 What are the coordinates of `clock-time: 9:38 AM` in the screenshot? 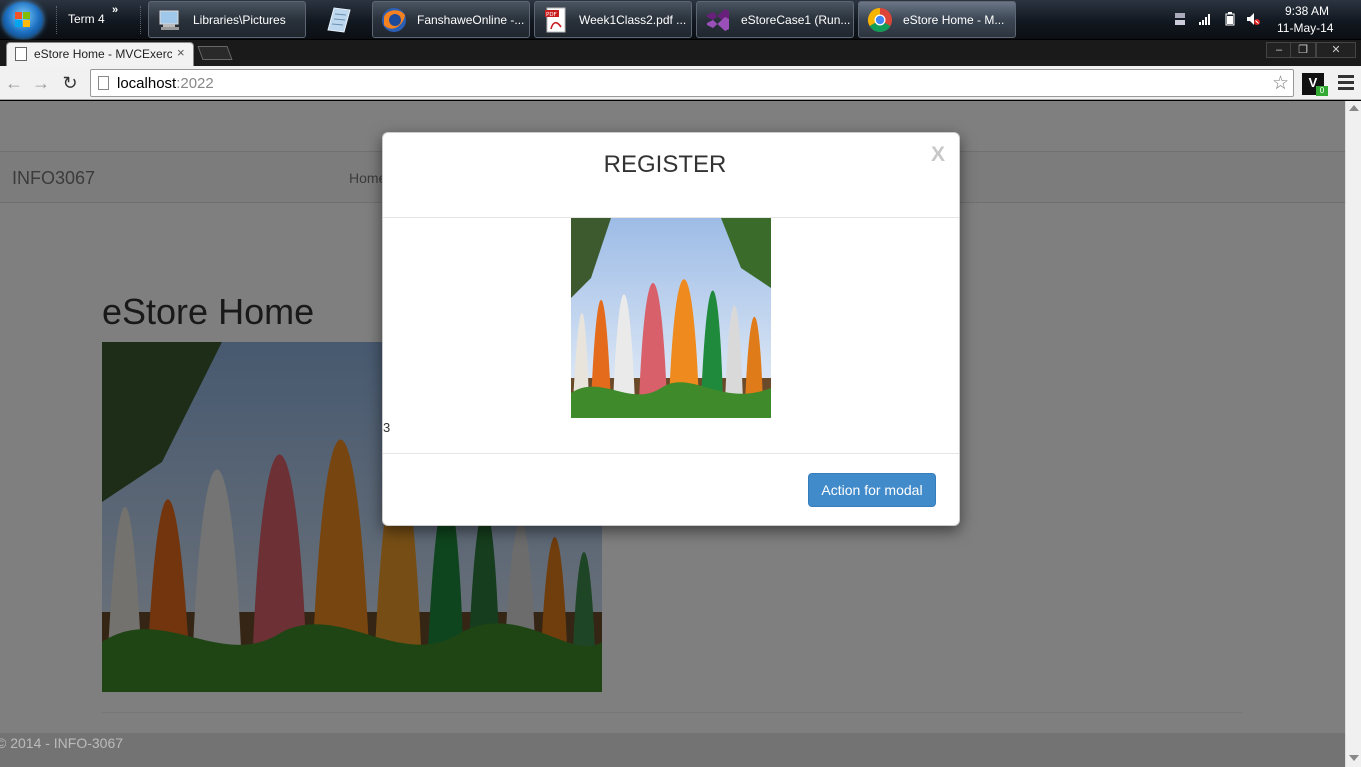 It's located at (1307, 11).